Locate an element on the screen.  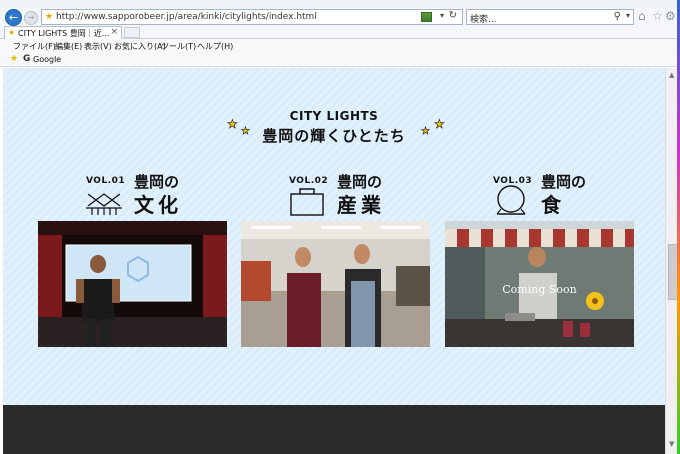
story-card-culture: VOL.01 豊岡の 文化 is located at coordinates (133, 259).